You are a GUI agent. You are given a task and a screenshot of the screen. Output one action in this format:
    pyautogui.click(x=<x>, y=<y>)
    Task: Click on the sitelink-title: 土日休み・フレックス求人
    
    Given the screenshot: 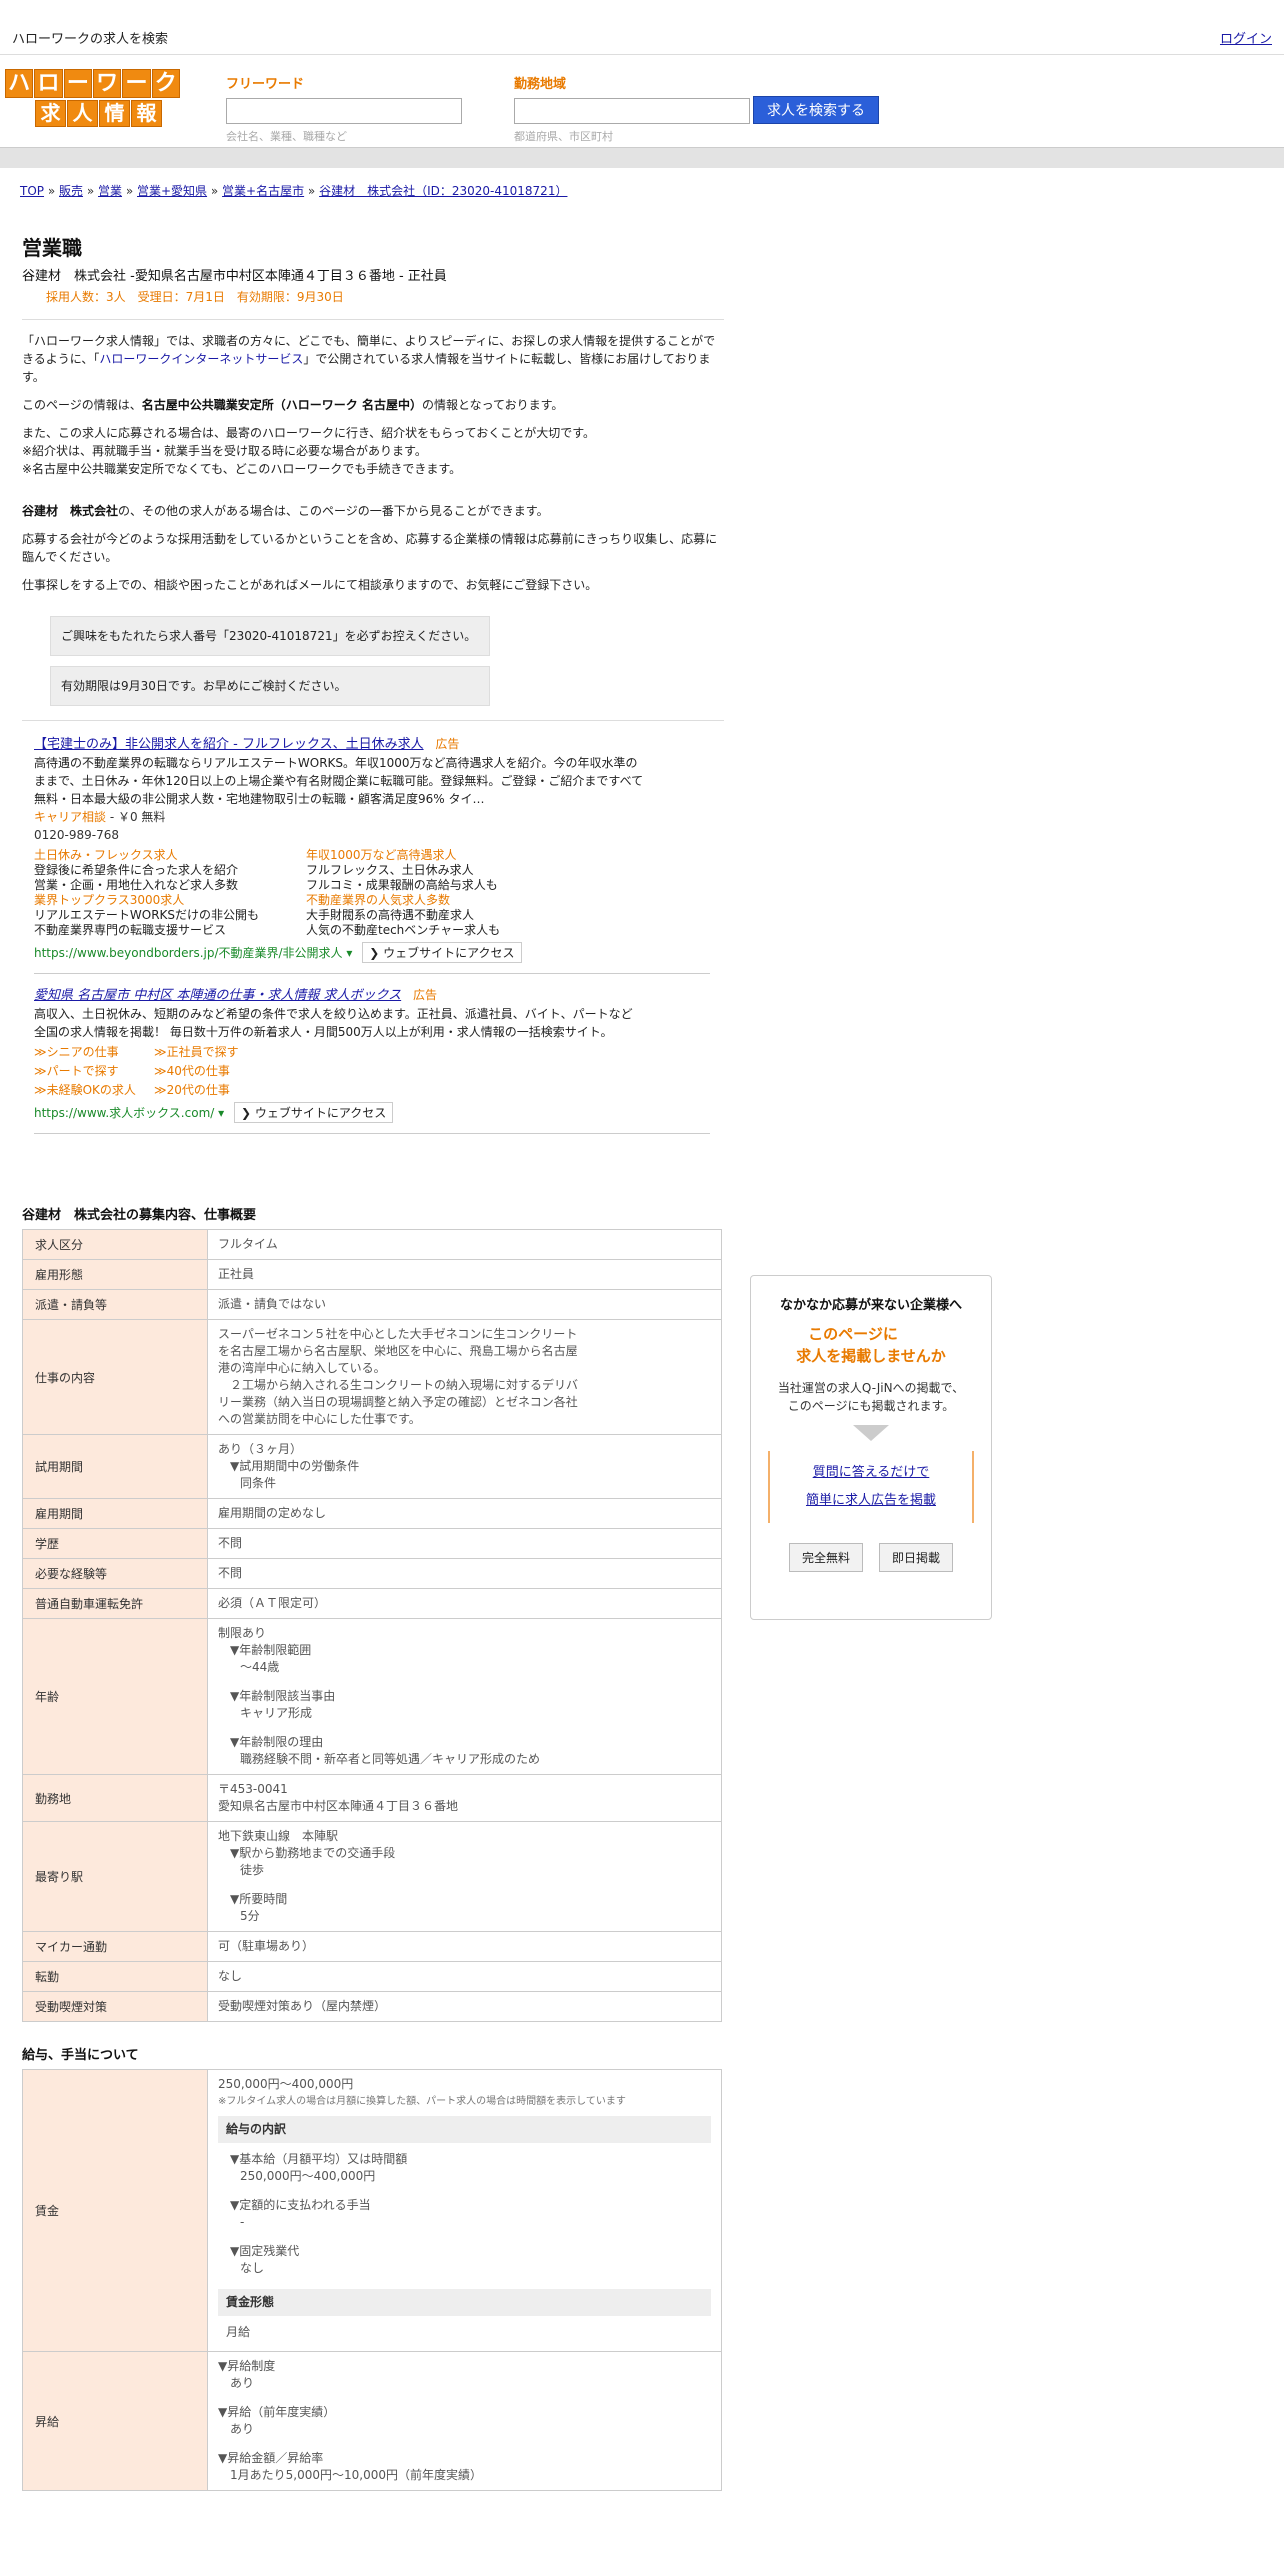 What is the action you would take?
    pyautogui.click(x=170, y=855)
    